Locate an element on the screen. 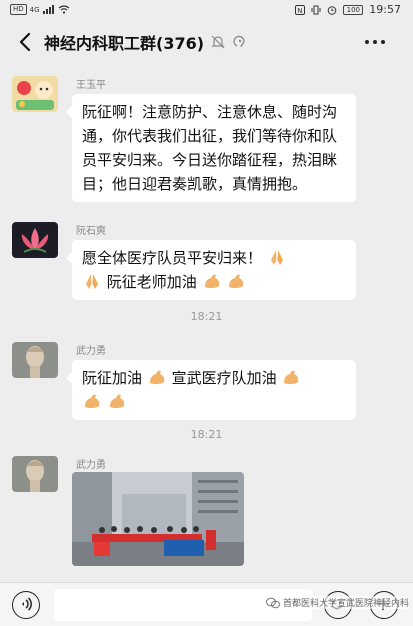 The image size is (413, 626). hd-badge: HD is located at coordinates (18, 9).